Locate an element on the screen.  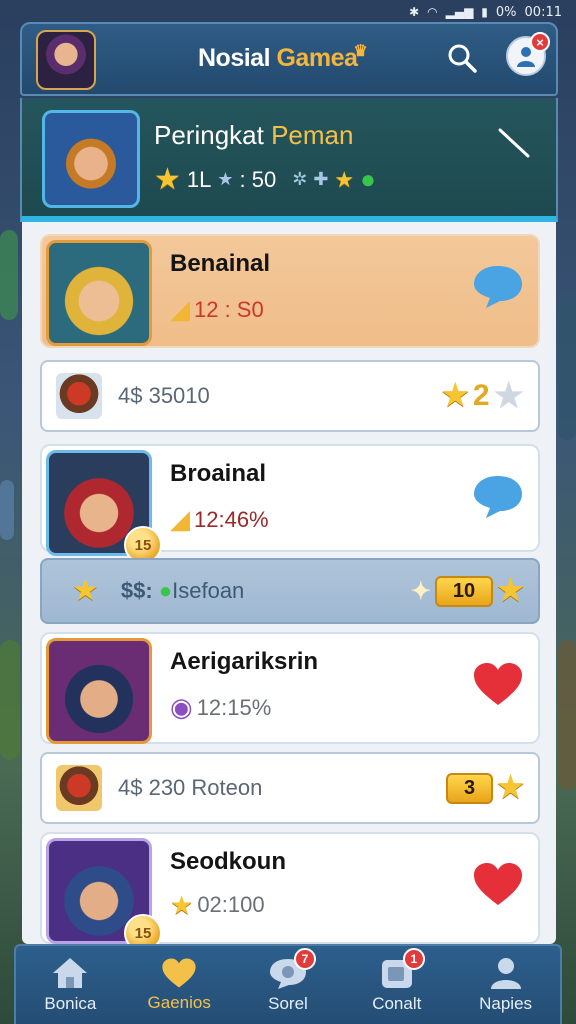
nav-item-favorites: Gaenios is located at coordinates (179, 985).